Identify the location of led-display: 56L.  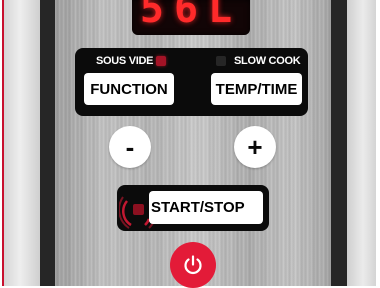
(191, 17).